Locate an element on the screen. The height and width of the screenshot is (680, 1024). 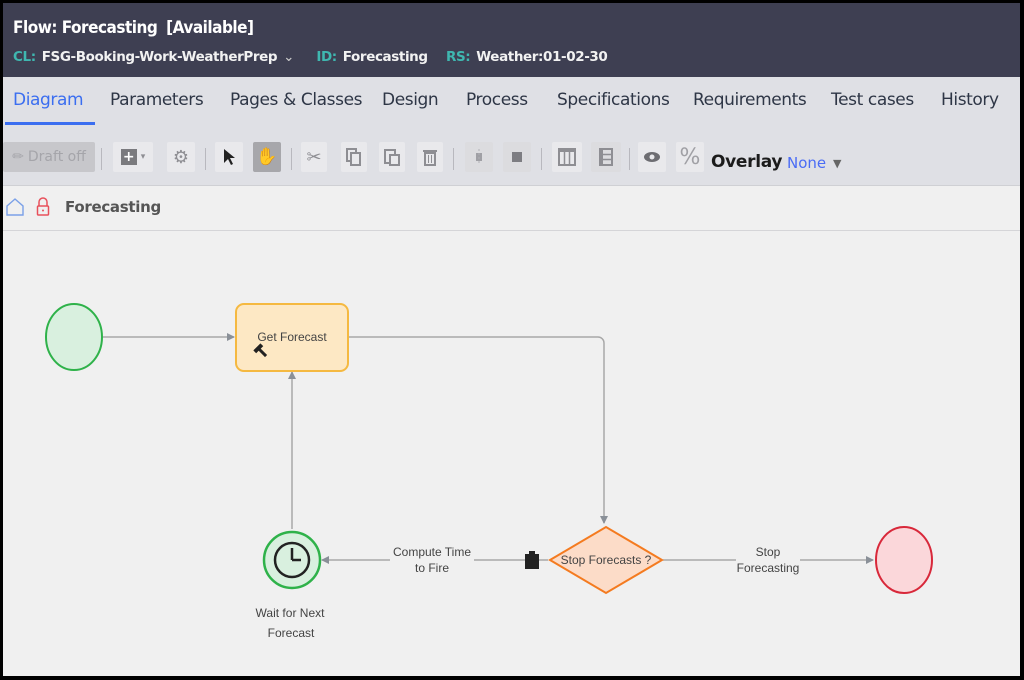
draft-toggle-button: ✏ Draft off is located at coordinates (49, 157).